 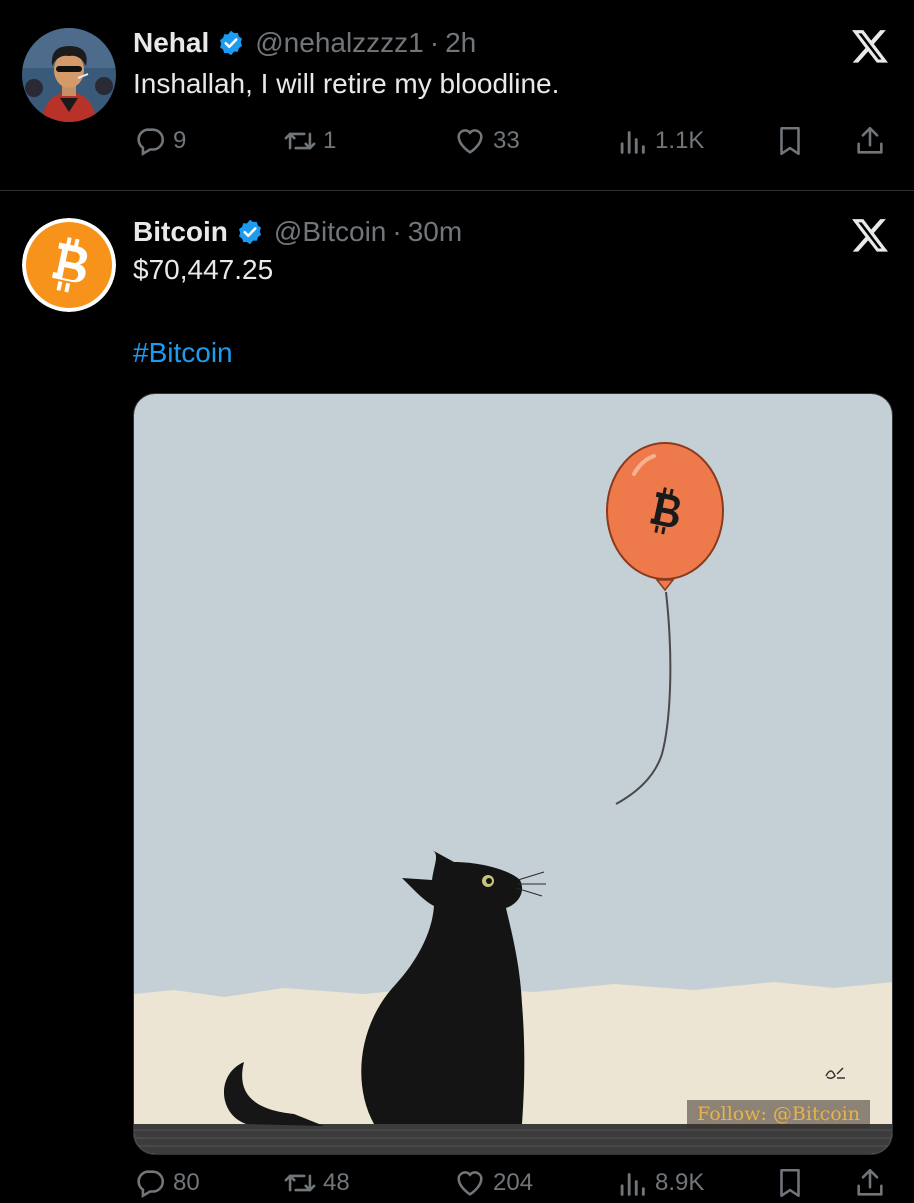 I want to click on profile-avatar-illustration-icon, so click(x=69, y=75).